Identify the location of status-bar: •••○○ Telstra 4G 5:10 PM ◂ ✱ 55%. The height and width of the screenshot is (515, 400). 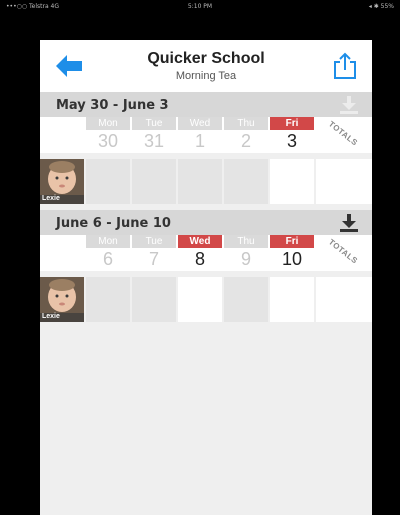
(200, 6).